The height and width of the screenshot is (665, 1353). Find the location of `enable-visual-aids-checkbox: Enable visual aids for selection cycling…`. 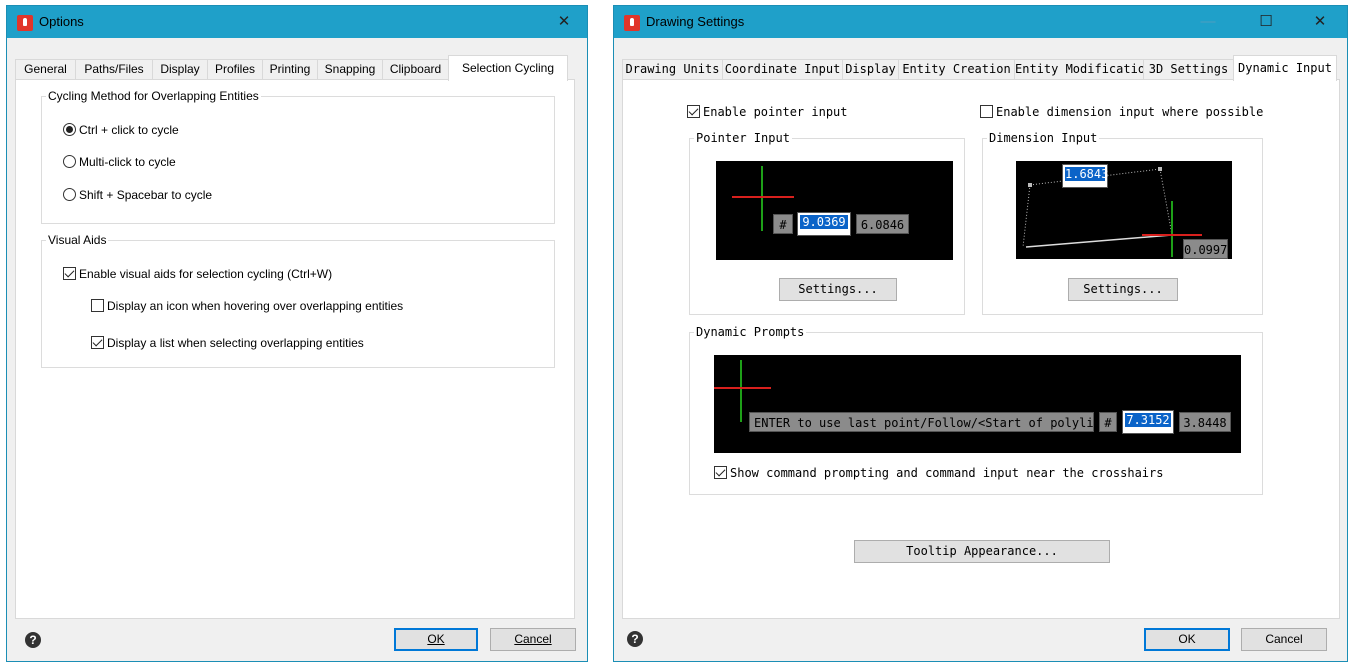

enable-visual-aids-checkbox: Enable visual aids for selection cycling… is located at coordinates (197, 274).